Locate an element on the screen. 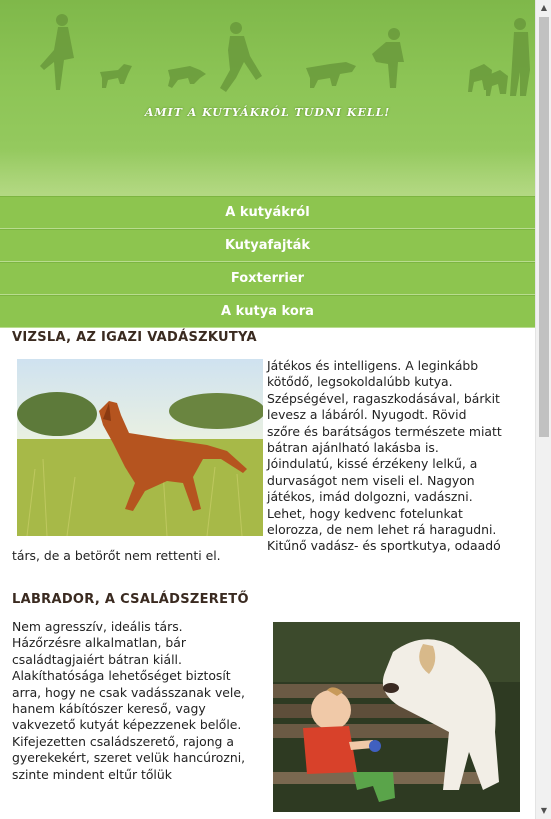  nav-item-foxterrier: Foxterrier is located at coordinates (267, 278).